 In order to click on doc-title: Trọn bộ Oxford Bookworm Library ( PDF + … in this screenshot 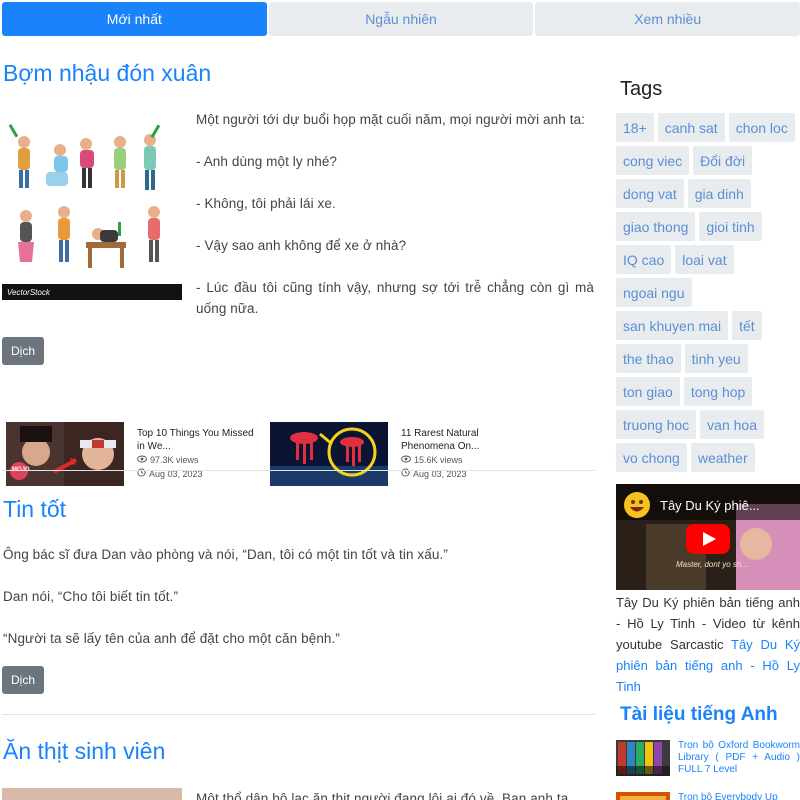, I will do `click(739, 758)`.